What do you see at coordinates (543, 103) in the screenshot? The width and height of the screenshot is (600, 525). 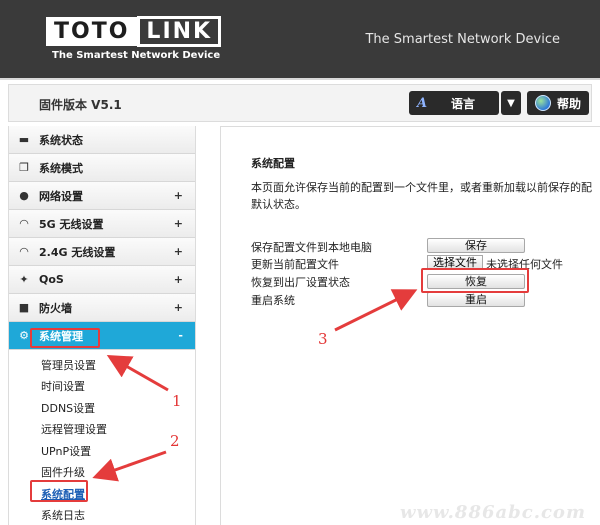 I see `help-globe-icon` at bounding box center [543, 103].